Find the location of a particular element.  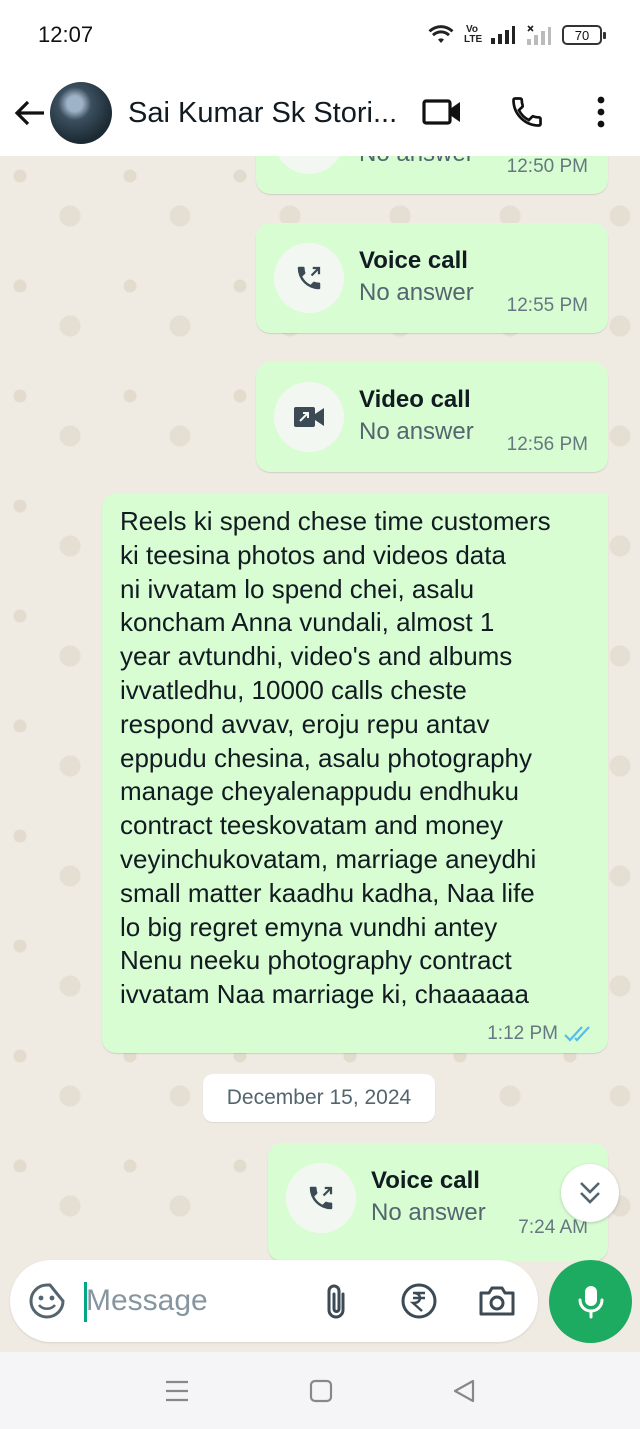

video-call-button is located at coordinates (442, 112).